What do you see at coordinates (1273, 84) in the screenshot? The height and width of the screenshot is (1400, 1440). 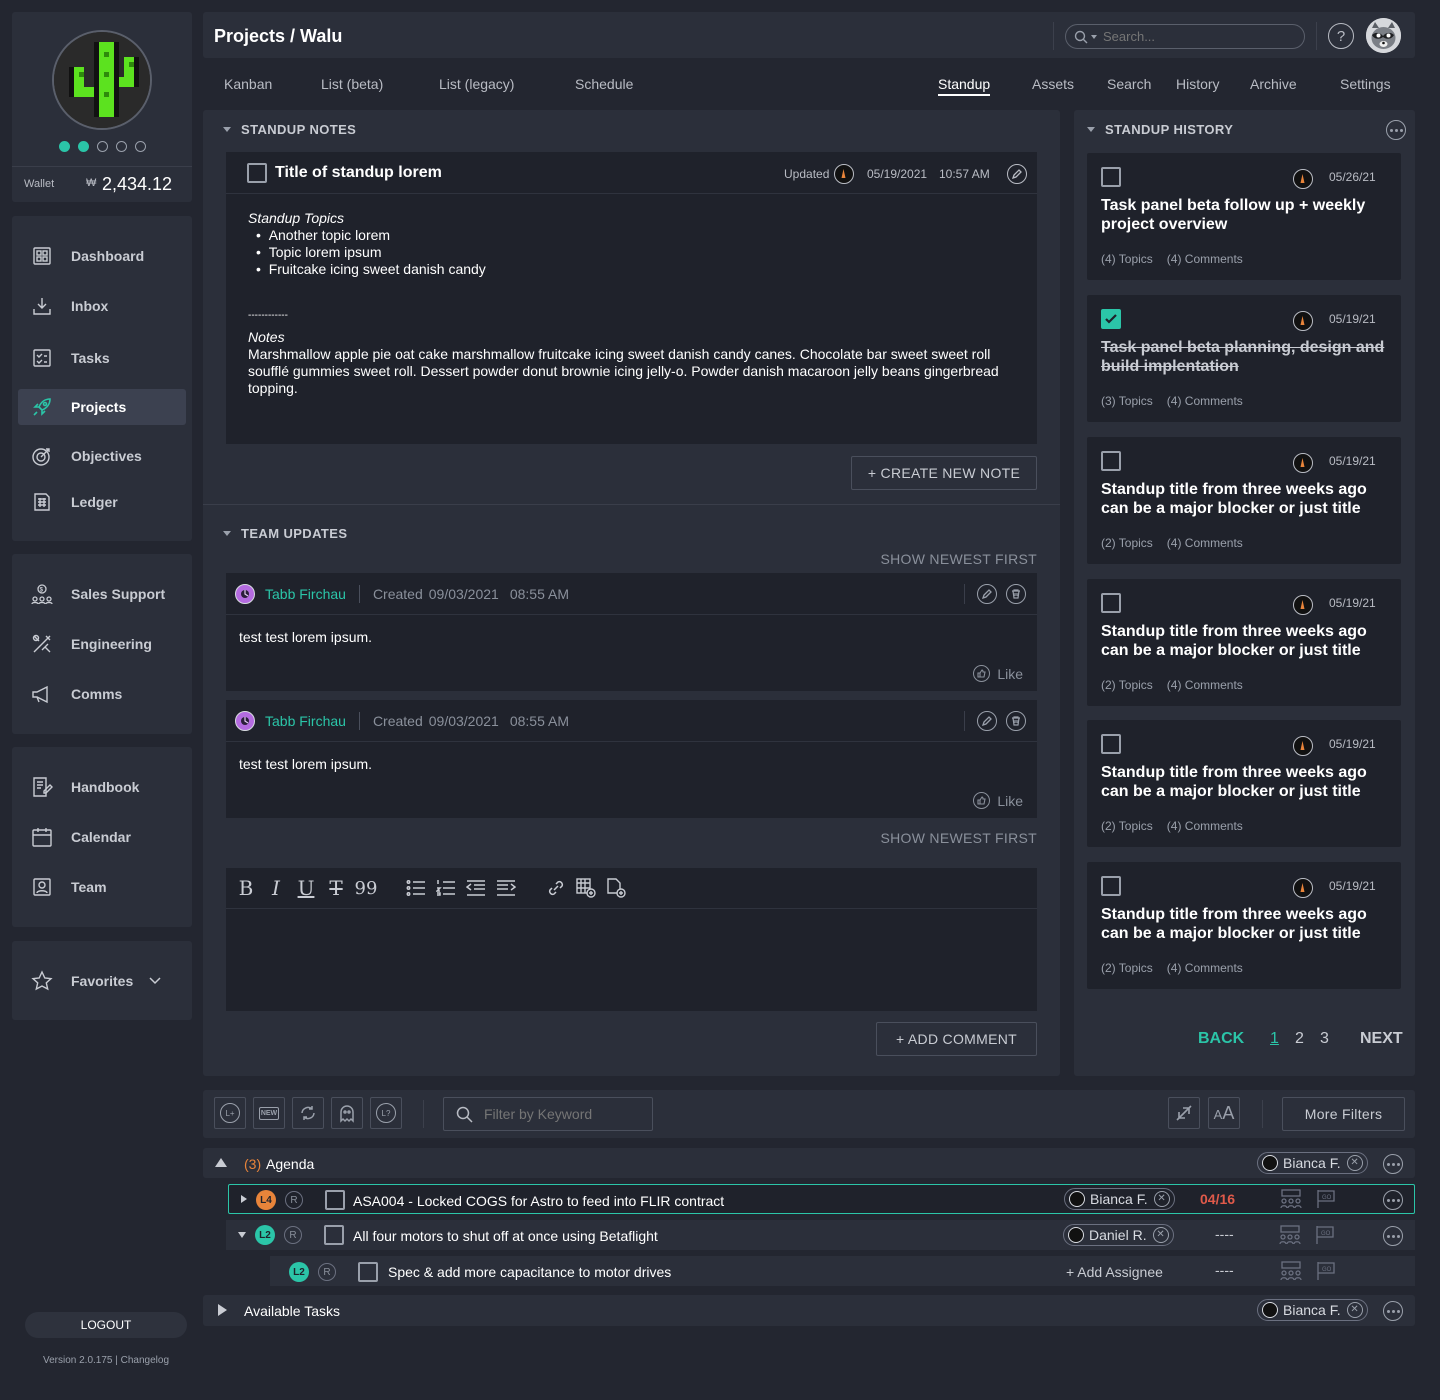 I see `tab-archive: Archive` at bounding box center [1273, 84].